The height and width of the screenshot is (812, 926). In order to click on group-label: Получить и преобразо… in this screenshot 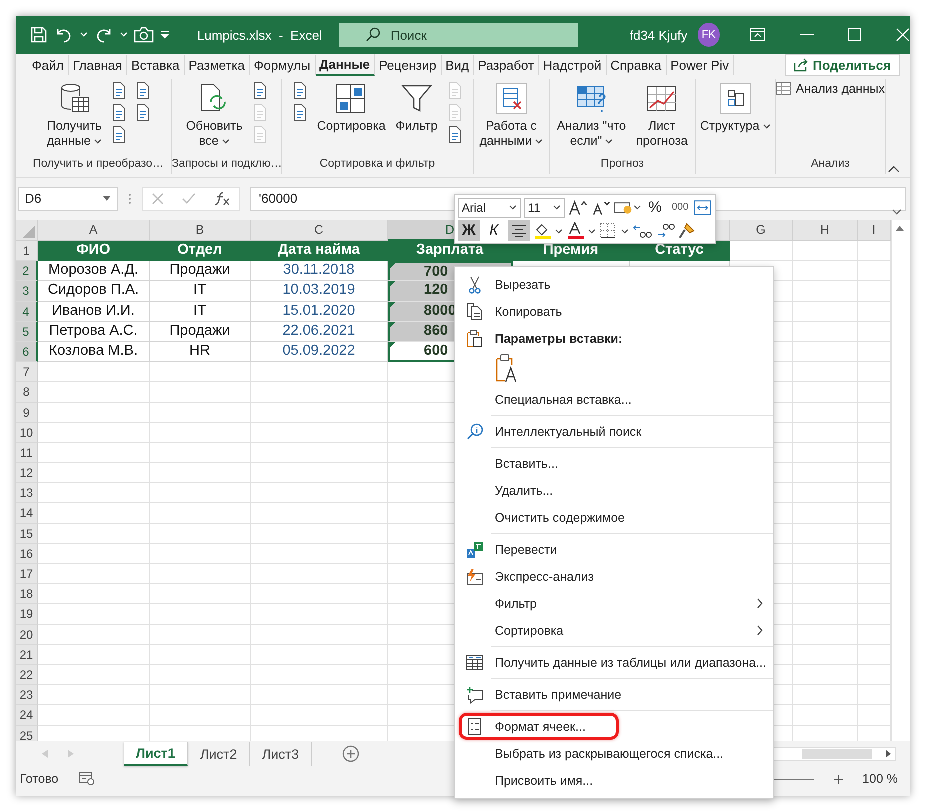, I will do `click(99, 165)`.